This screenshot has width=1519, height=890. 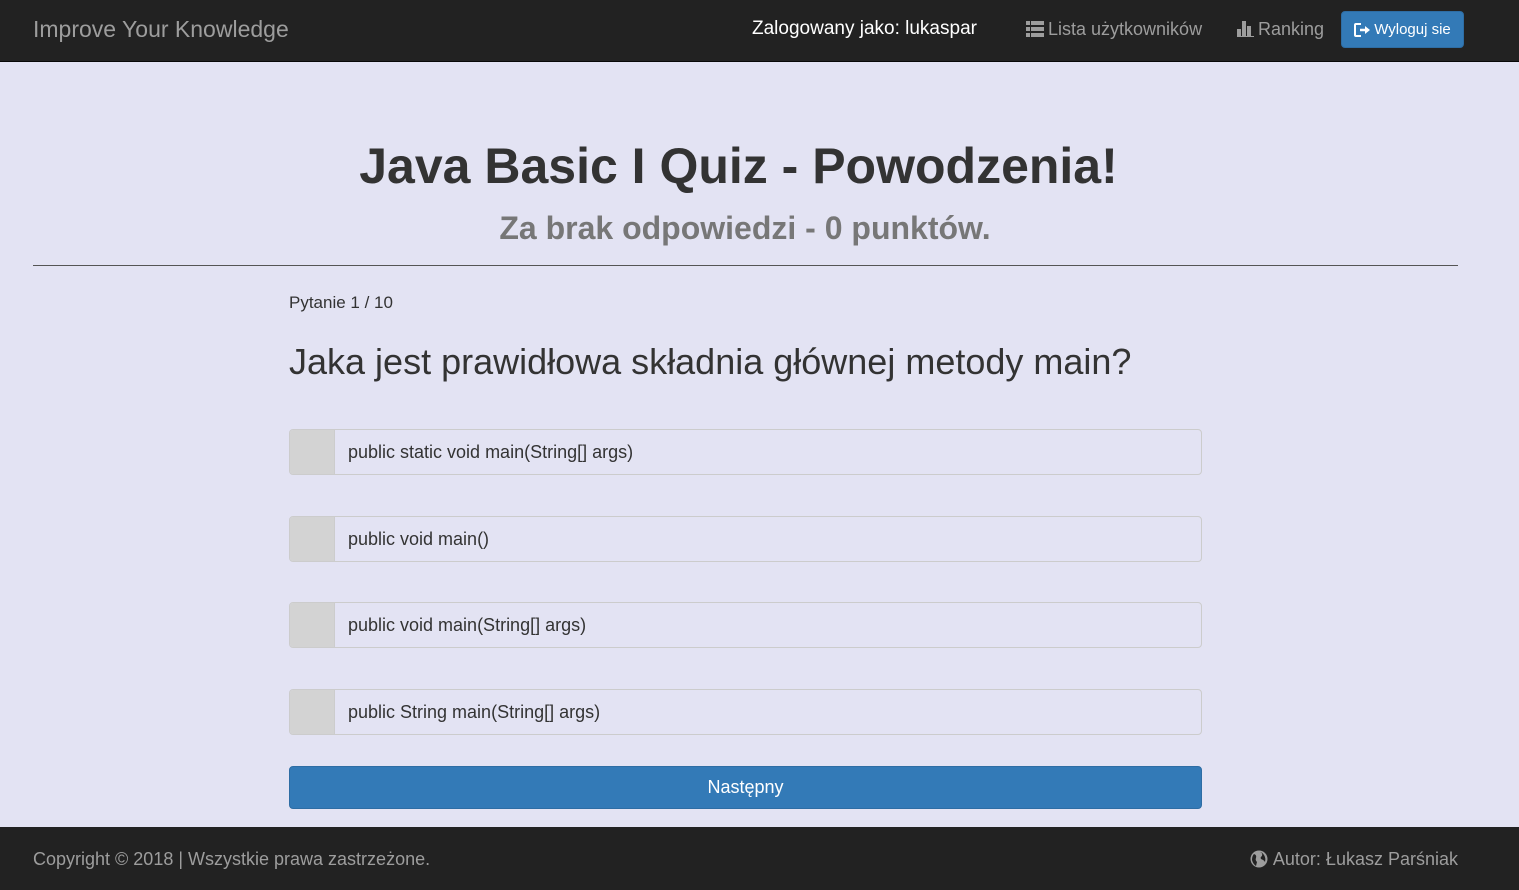 What do you see at coordinates (745, 625) in the screenshot?
I see `answer-option-3: public void main(String[] args)` at bounding box center [745, 625].